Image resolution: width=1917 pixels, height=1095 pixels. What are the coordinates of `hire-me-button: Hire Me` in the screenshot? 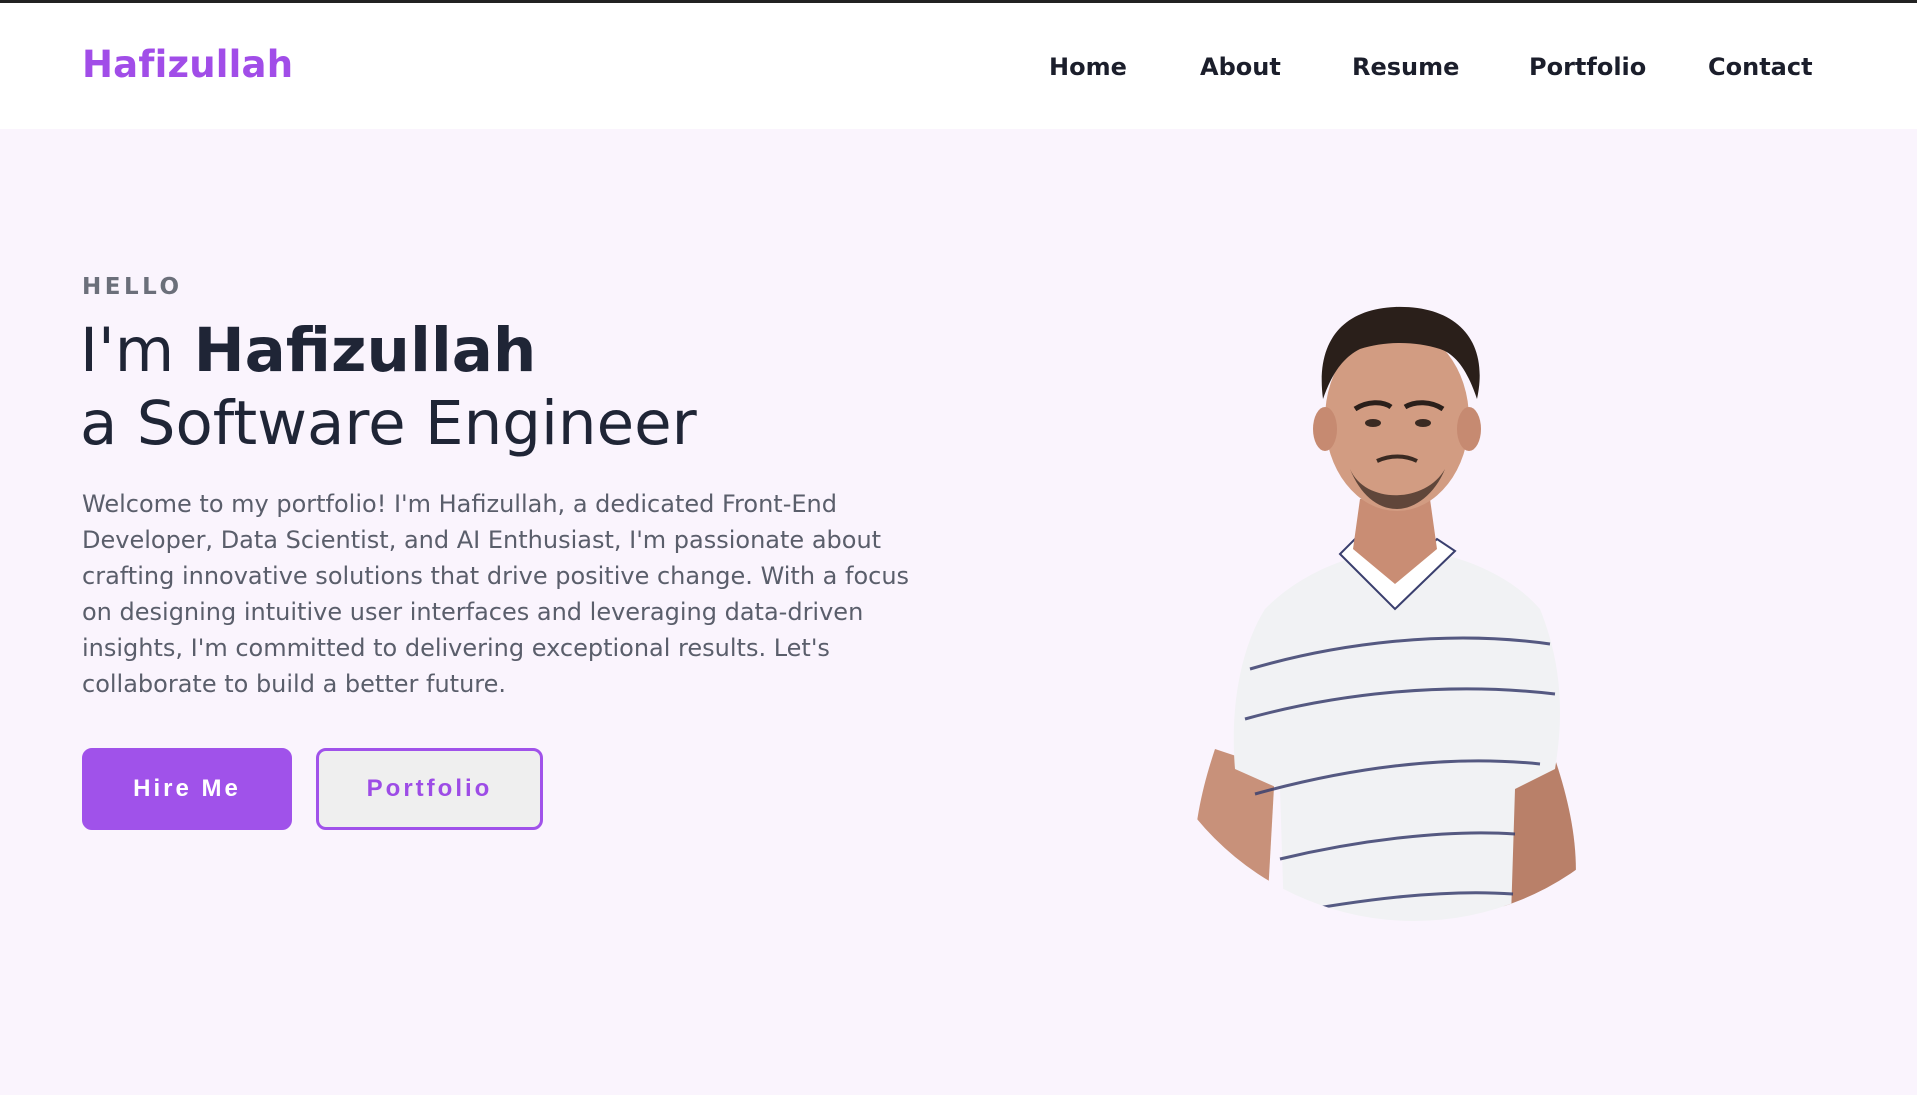 It's located at (187, 789).